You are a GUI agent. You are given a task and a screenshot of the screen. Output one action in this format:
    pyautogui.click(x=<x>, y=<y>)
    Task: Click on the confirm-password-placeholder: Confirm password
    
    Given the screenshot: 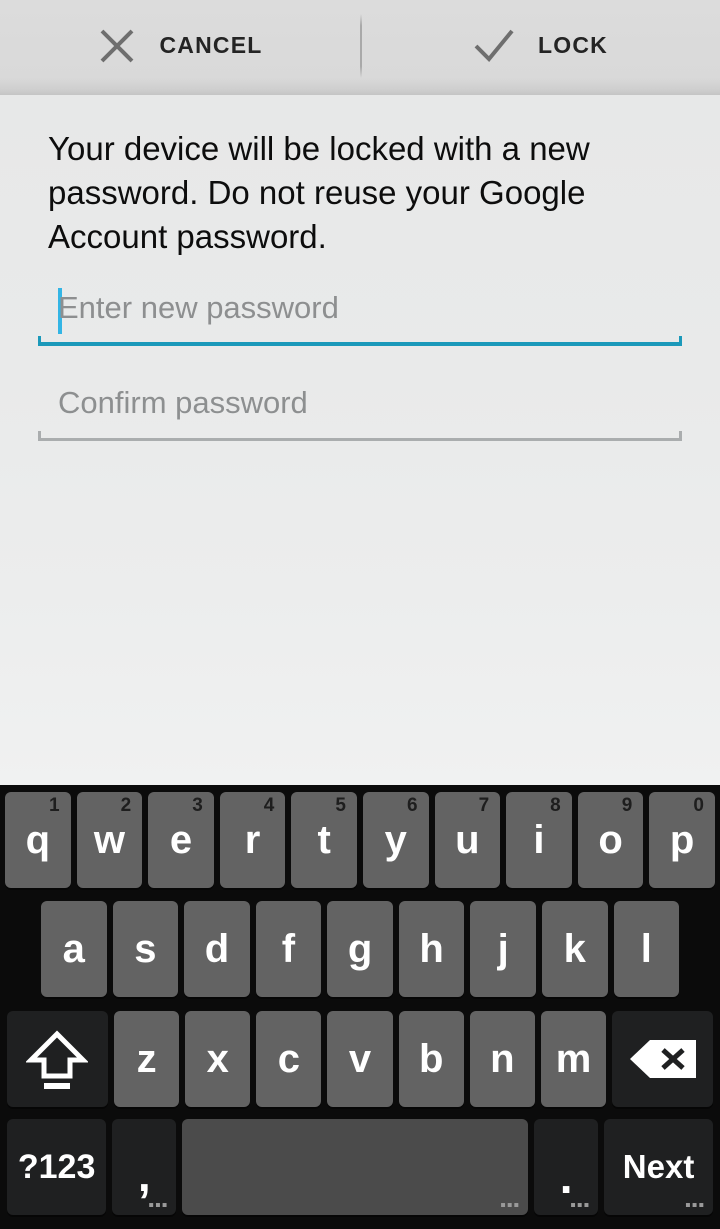 What is the action you would take?
    pyautogui.click(x=183, y=402)
    